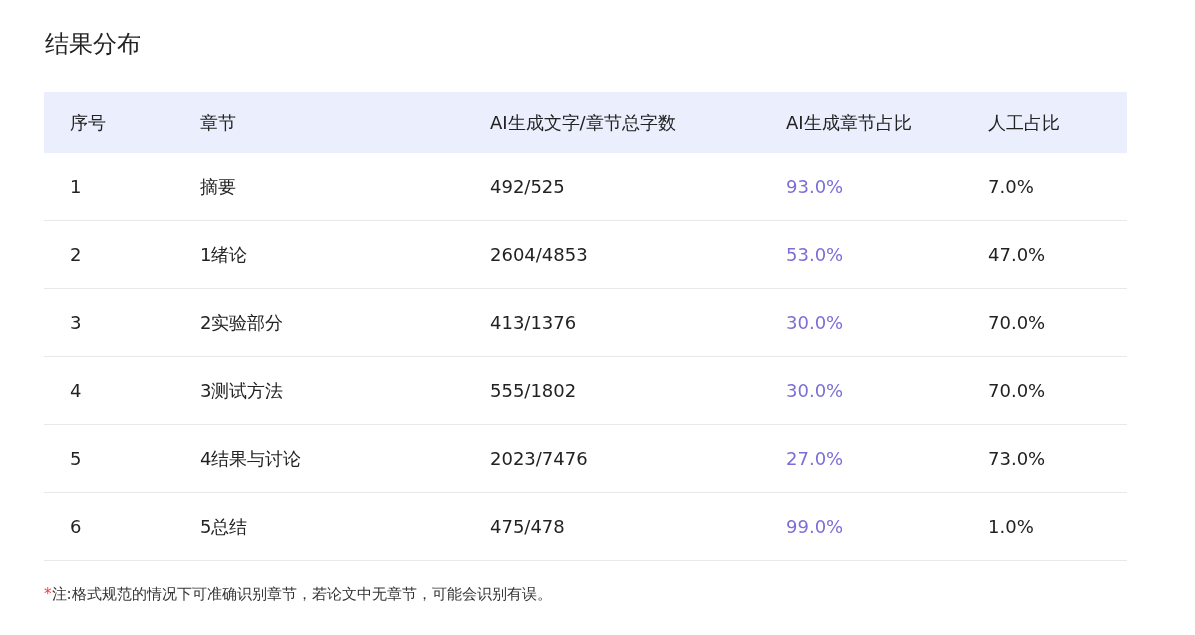 The image size is (1195, 635). What do you see at coordinates (319, 458) in the screenshot?
I see `table-cell: 4结果与讨论` at bounding box center [319, 458].